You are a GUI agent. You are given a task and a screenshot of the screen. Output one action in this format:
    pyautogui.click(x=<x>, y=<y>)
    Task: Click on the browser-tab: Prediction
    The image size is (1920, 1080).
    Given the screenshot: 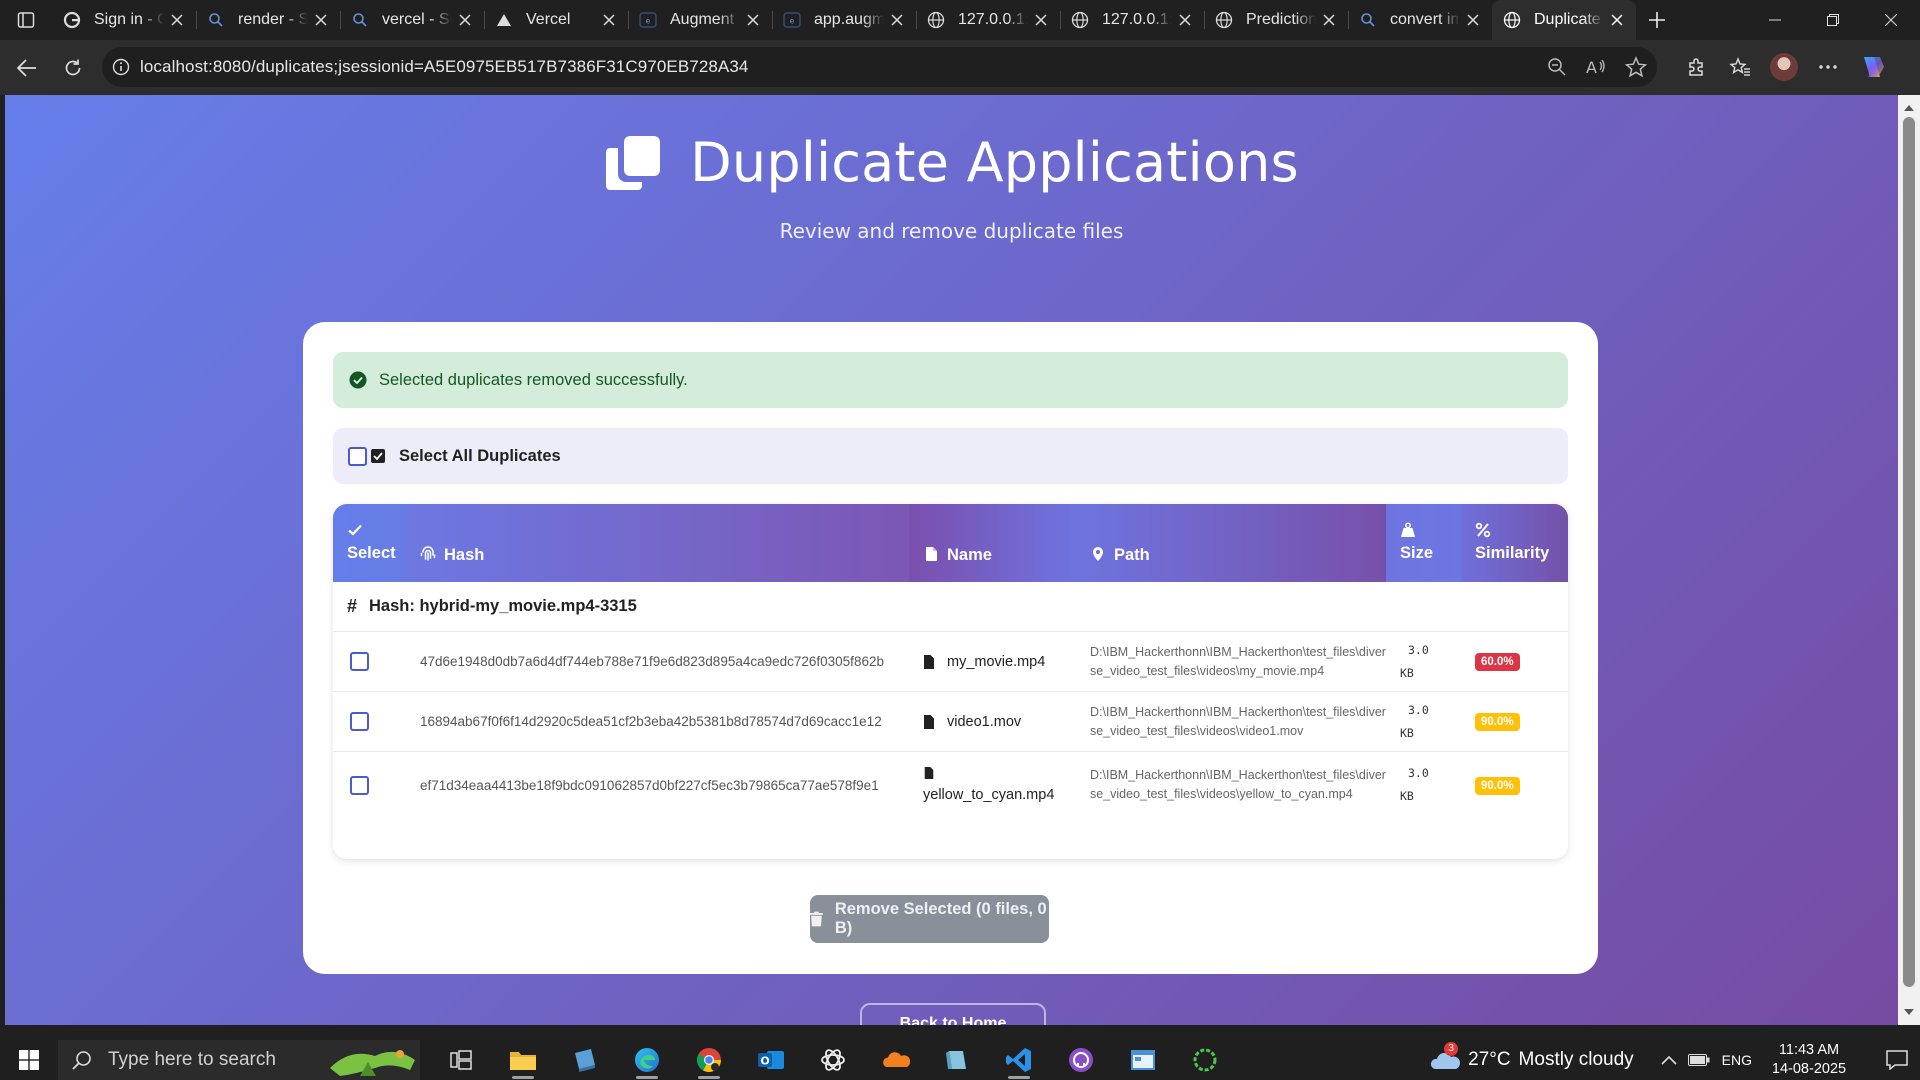 What is the action you would take?
    pyautogui.click(x=1276, y=20)
    